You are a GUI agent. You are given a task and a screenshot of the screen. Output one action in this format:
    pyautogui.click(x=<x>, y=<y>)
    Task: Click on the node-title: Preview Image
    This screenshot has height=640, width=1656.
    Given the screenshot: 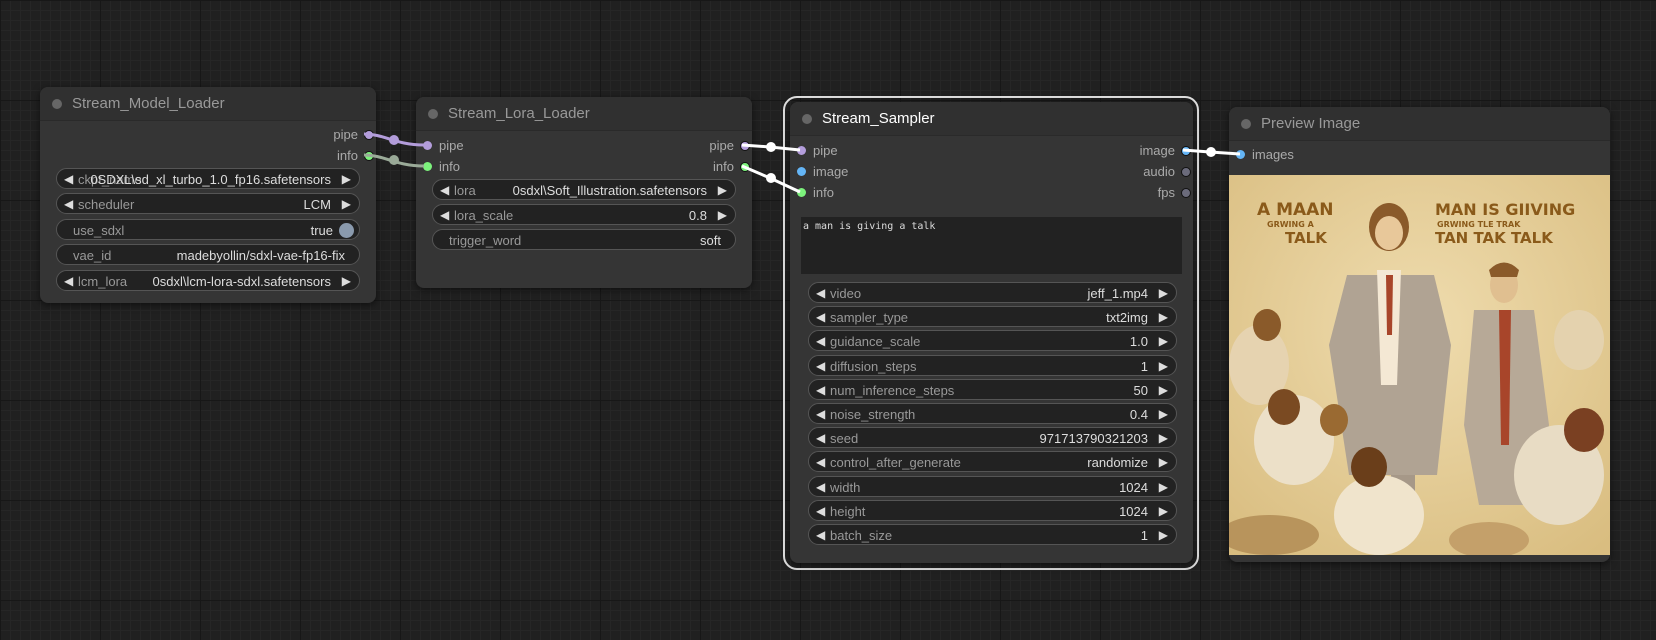 What is the action you would take?
    pyautogui.click(x=1311, y=123)
    